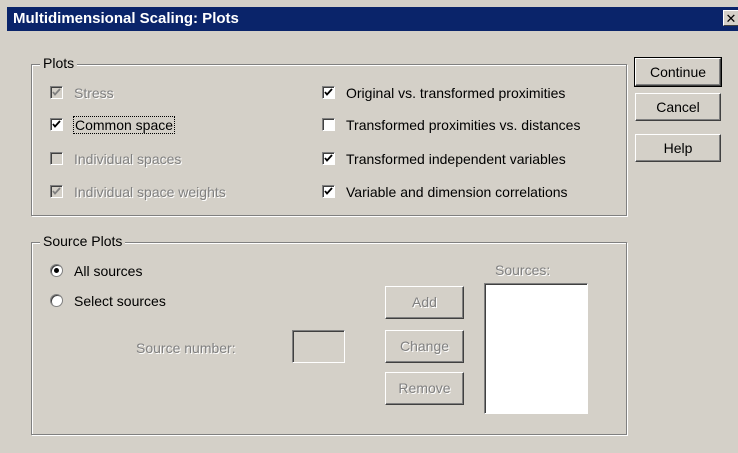 Image resolution: width=738 pixels, height=453 pixels. Describe the element at coordinates (124, 125) in the screenshot. I see `common-space-label: Common space` at that location.